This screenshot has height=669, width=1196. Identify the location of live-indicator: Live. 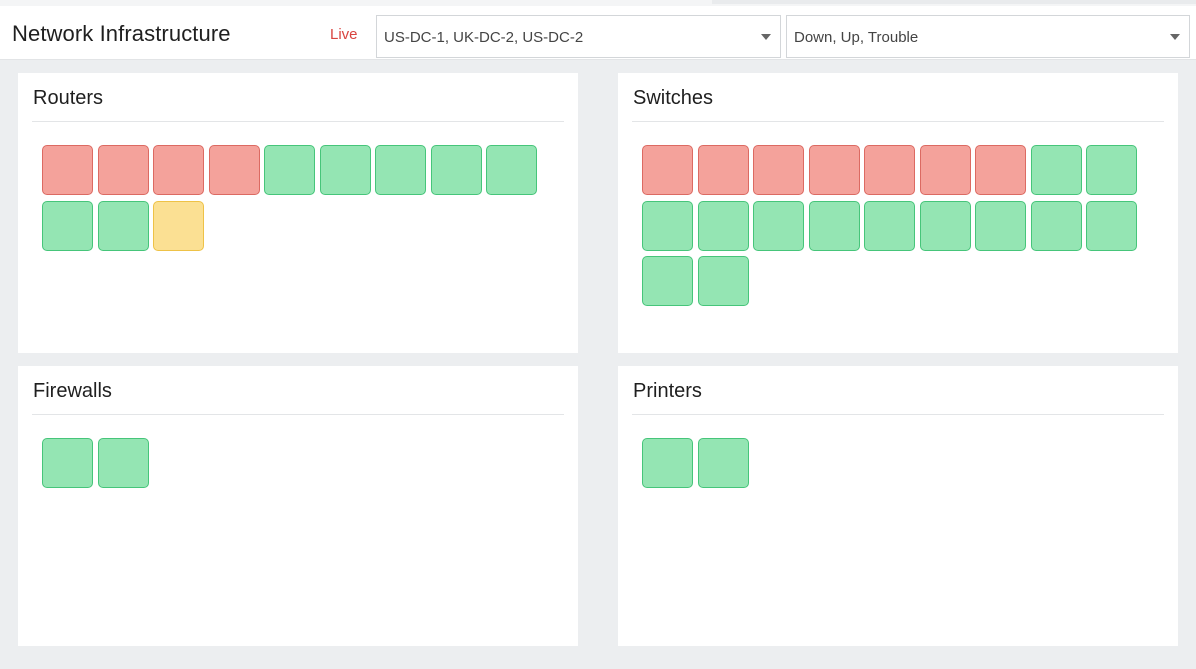
(344, 34).